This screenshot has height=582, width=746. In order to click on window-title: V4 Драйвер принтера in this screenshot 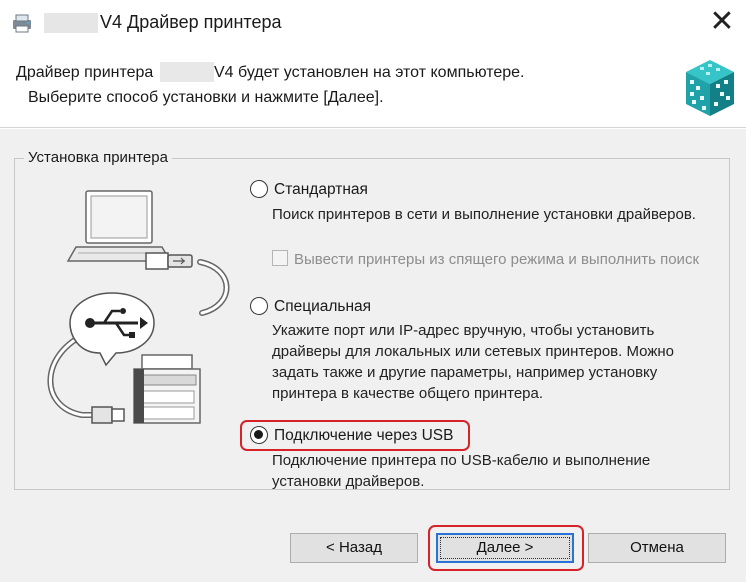, I will do `click(191, 22)`.